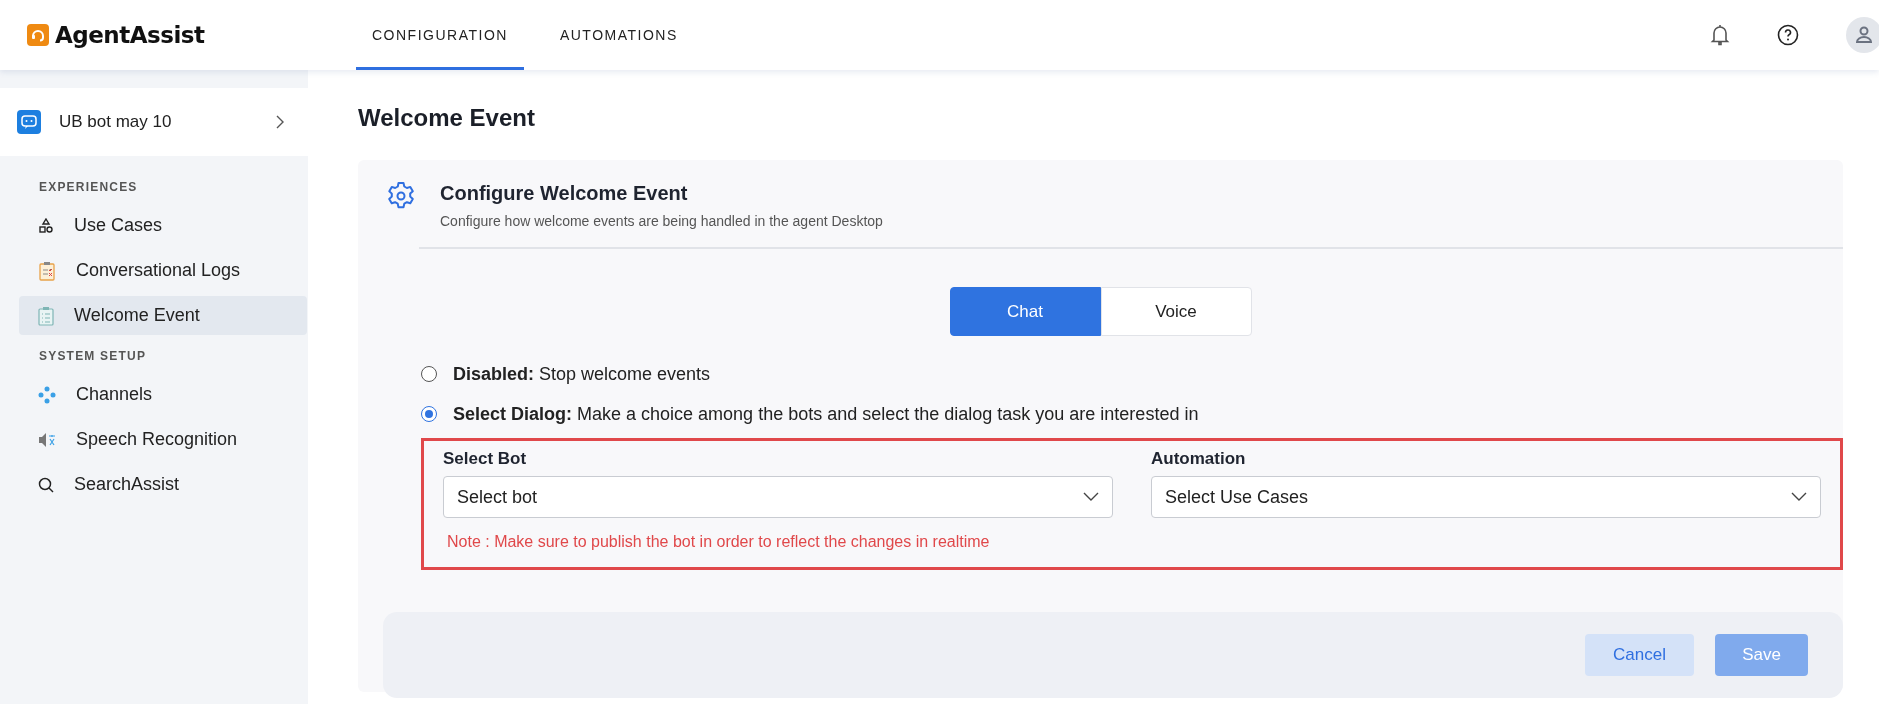 The height and width of the screenshot is (704, 1879). I want to click on help-icon, so click(1788, 35).